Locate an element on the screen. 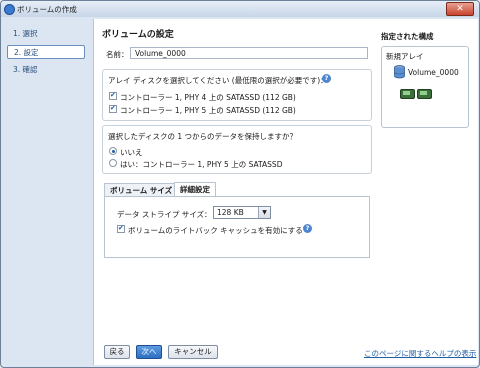 The width and height of the screenshot is (480, 368). writeback-cache-checkbox is located at coordinates (121, 228).